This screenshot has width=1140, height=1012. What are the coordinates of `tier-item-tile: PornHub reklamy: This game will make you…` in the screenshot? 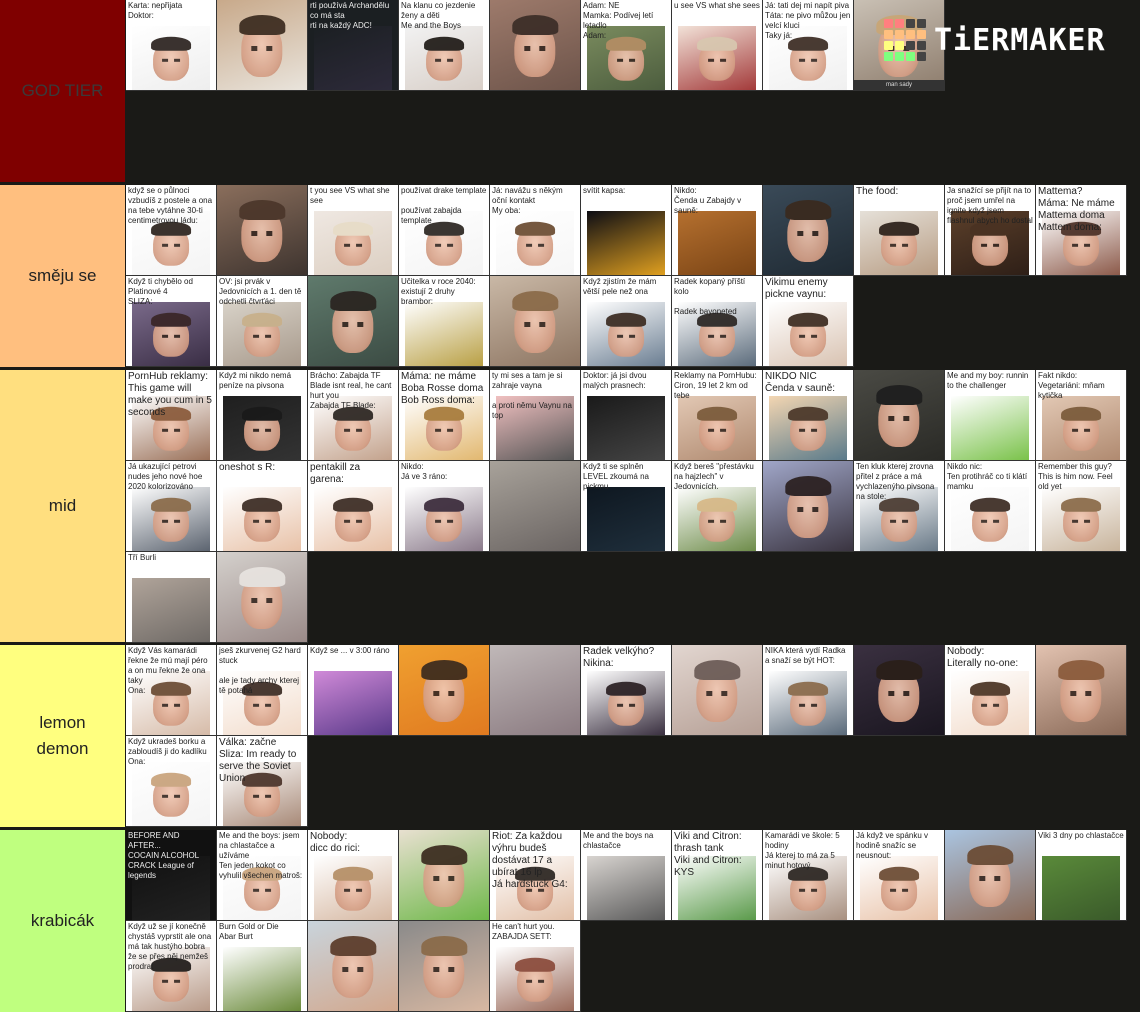 It's located at (171, 415).